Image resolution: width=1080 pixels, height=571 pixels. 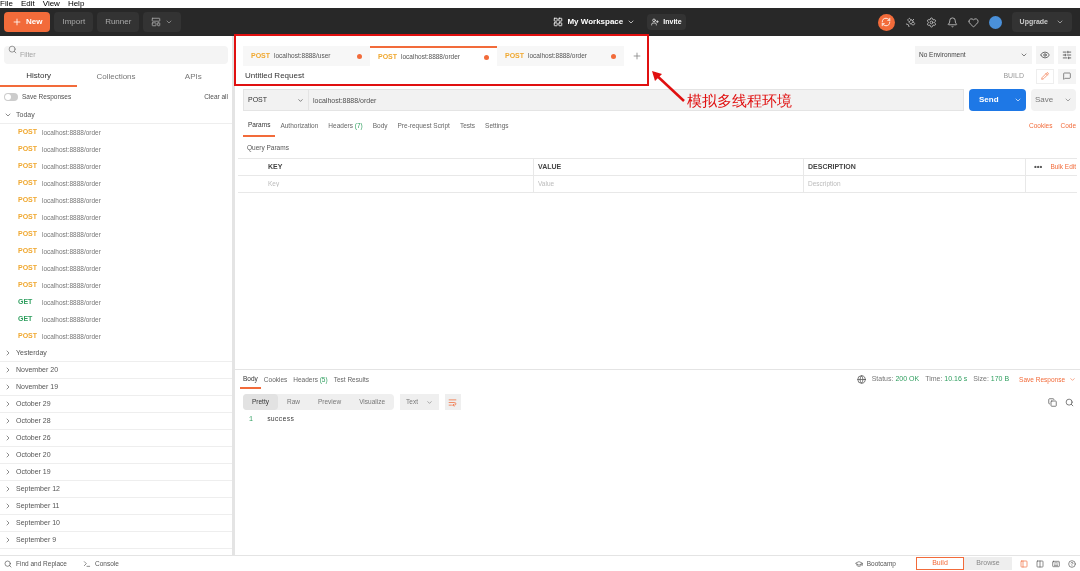 I want to click on edit-button, so click(x=1045, y=76).